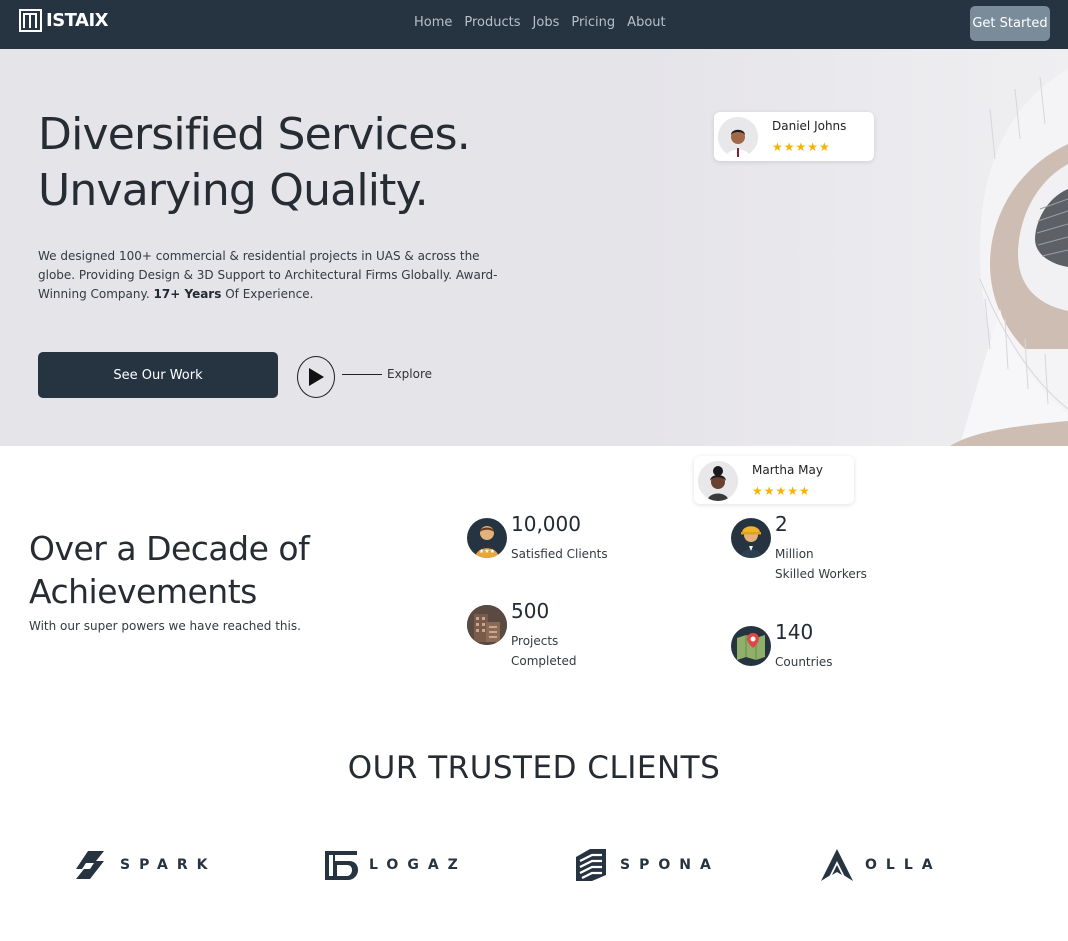 The image size is (1068, 941). What do you see at coordinates (254, 163) in the screenshot?
I see `hero-headline: Diversified Services. Unvarying Quality.` at bounding box center [254, 163].